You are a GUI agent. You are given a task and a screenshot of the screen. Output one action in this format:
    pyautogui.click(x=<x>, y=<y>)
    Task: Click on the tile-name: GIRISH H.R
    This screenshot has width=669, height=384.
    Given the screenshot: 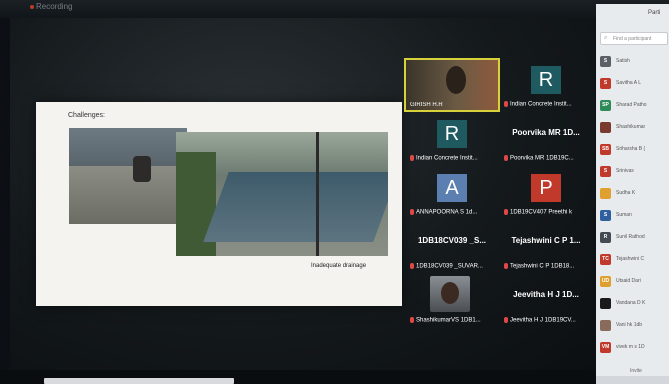 What is the action you would take?
    pyautogui.click(x=426, y=105)
    